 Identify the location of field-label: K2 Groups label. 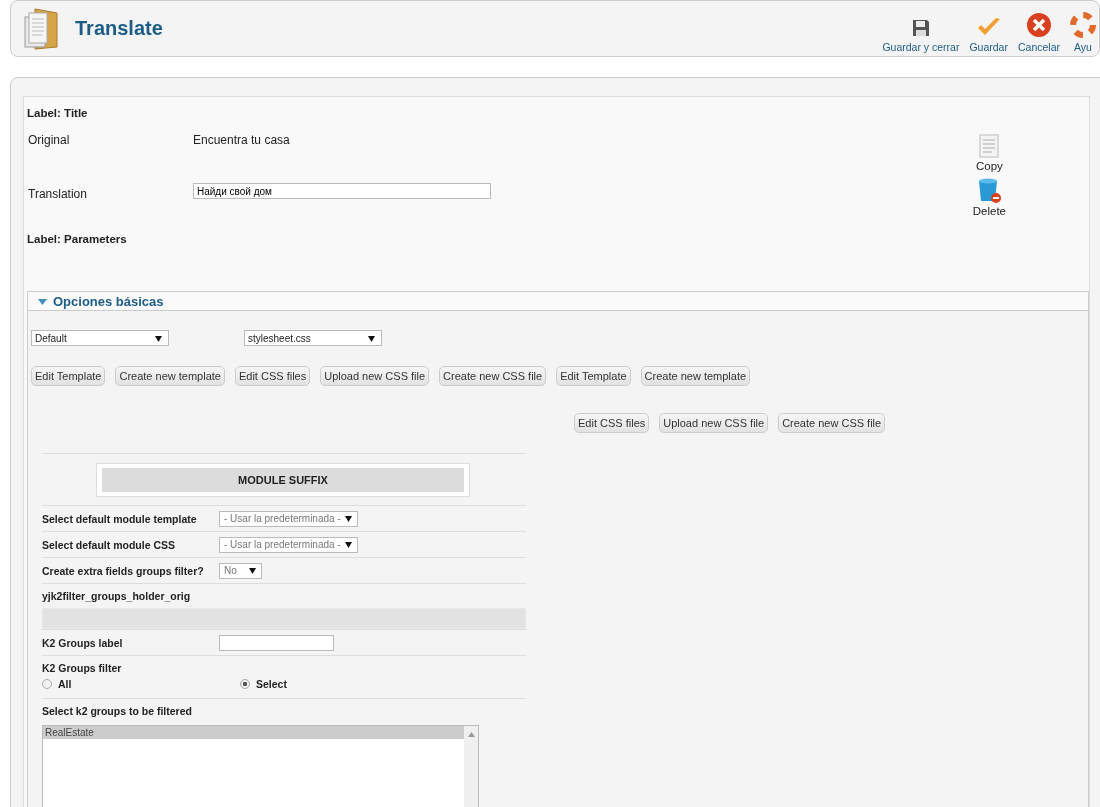
(83, 642).